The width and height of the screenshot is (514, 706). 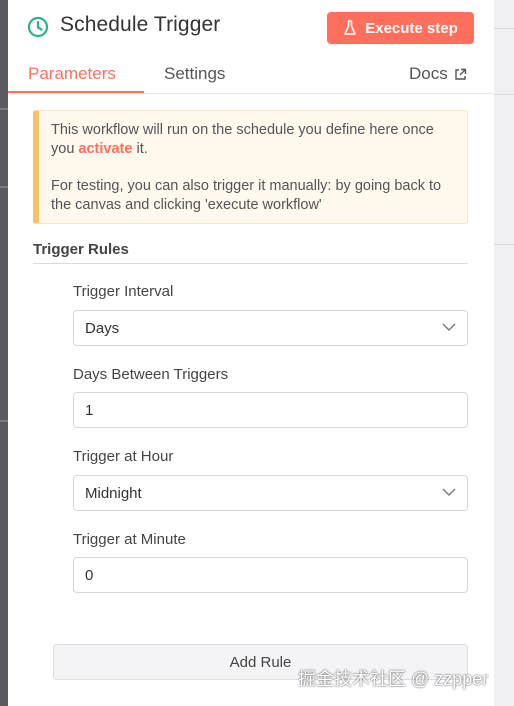 I want to click on trigger-hour-select: Midnight, so click(x=270, y=493).